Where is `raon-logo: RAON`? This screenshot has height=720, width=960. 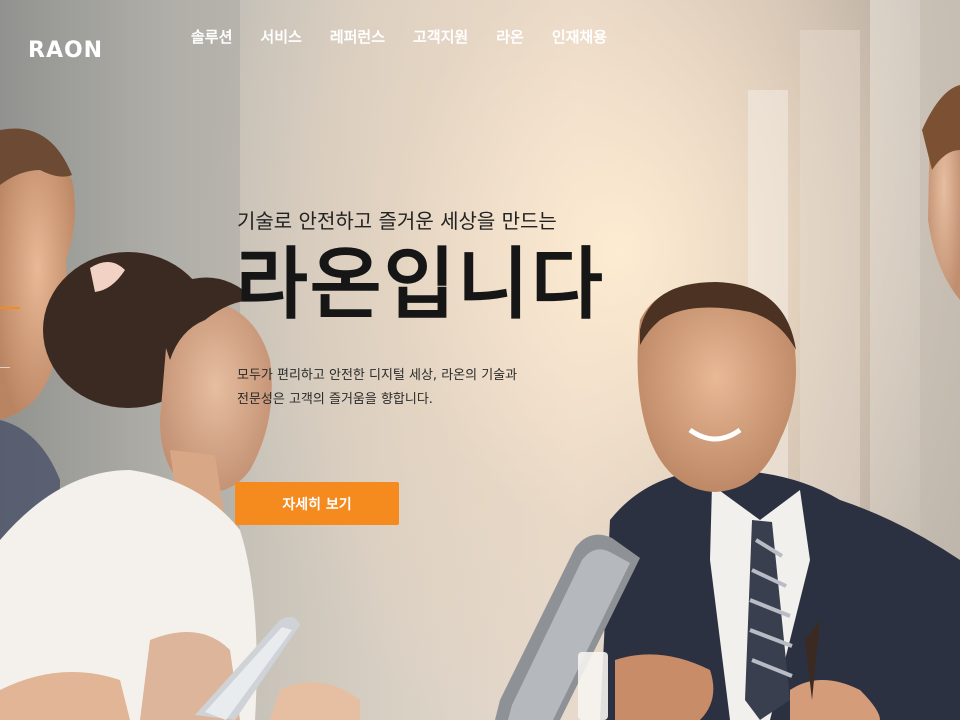 raon-logo: RAON is located at coordinates (65, 42).